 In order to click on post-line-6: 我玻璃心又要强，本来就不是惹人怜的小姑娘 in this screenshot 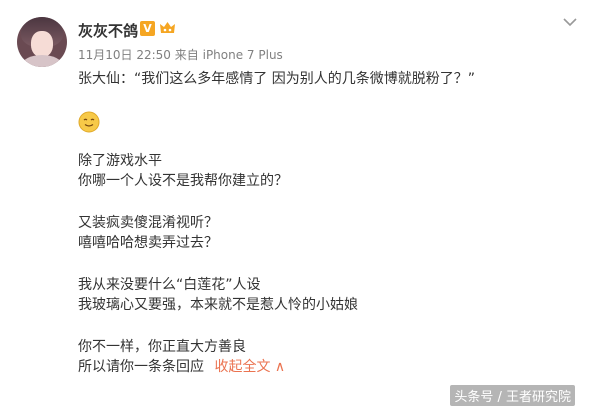, I will do `click(218, 305)`.